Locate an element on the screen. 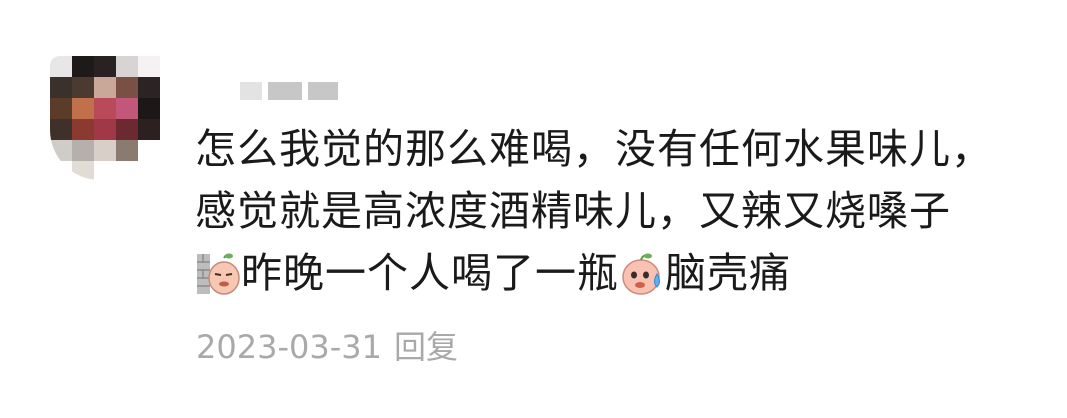 The height and width of the screenshot is (418, 1067). comment-line-2: 感觉就是高浓度酒精味儿，又辣又烧嗓子 is located at coordinates (573, 211).